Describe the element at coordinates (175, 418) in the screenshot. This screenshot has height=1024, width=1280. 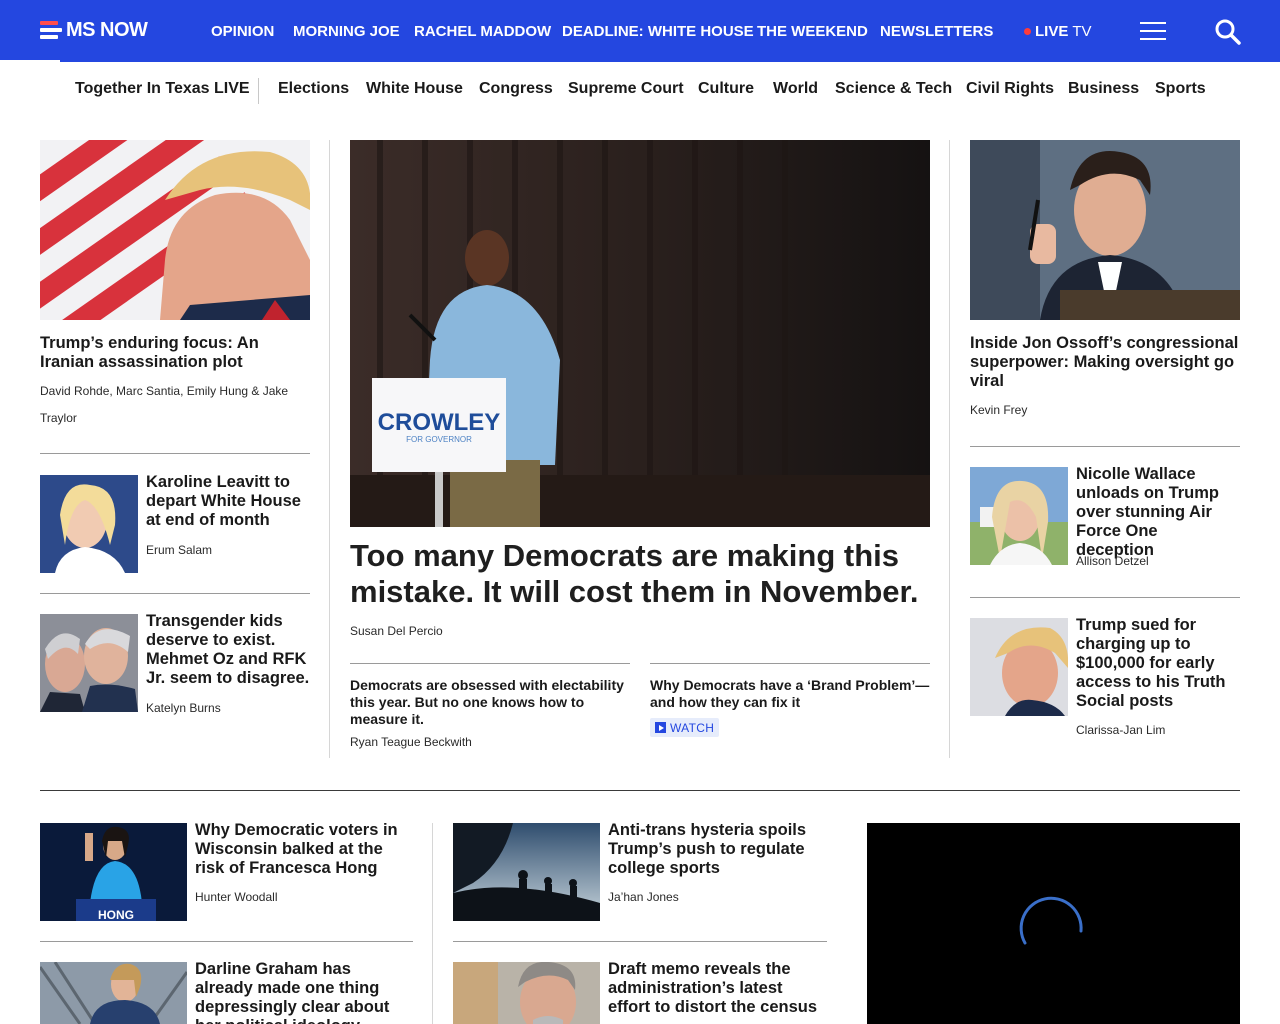
I see `left-lead-byline-2: Traylor` at that location.